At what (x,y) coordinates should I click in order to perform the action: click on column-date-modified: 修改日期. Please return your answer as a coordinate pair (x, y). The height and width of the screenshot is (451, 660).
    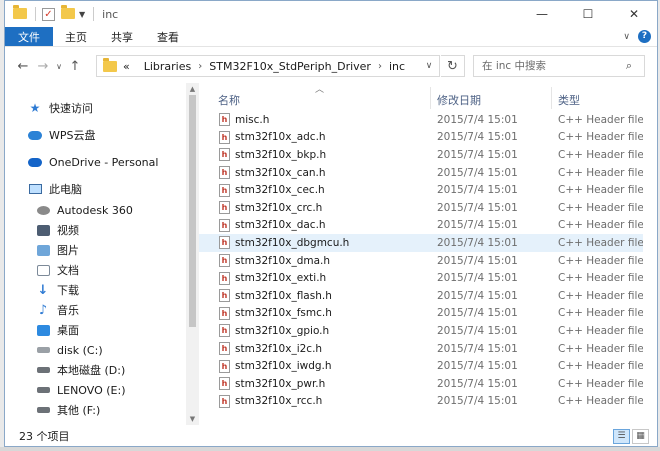
    Looking at the image, I should click on (459, 100).